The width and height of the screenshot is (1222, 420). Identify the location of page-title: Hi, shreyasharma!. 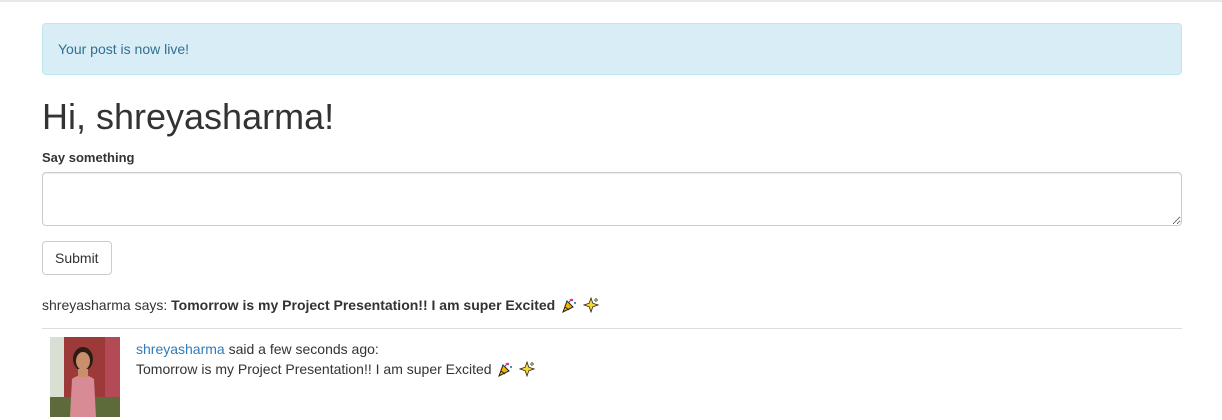
(188, 116).